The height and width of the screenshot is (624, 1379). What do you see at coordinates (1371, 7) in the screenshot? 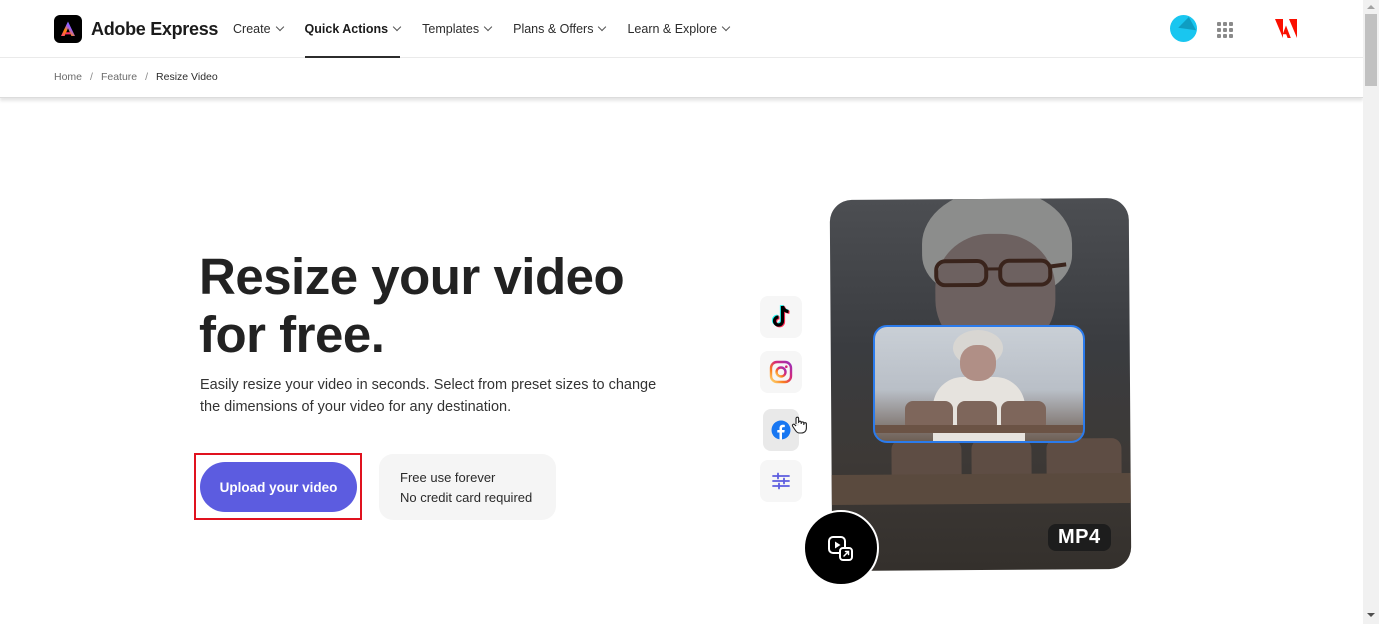
I see `scroll-up-arrow-icon` at bounding box center [1371, 7].